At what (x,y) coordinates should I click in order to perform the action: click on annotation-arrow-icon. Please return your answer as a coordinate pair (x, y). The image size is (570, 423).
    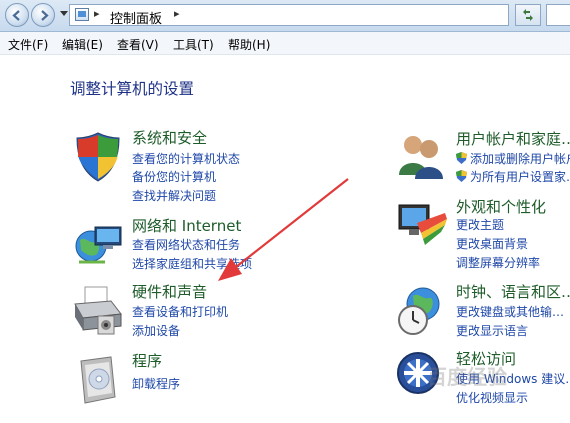
    Looking at the image, I should click on (283, 229).